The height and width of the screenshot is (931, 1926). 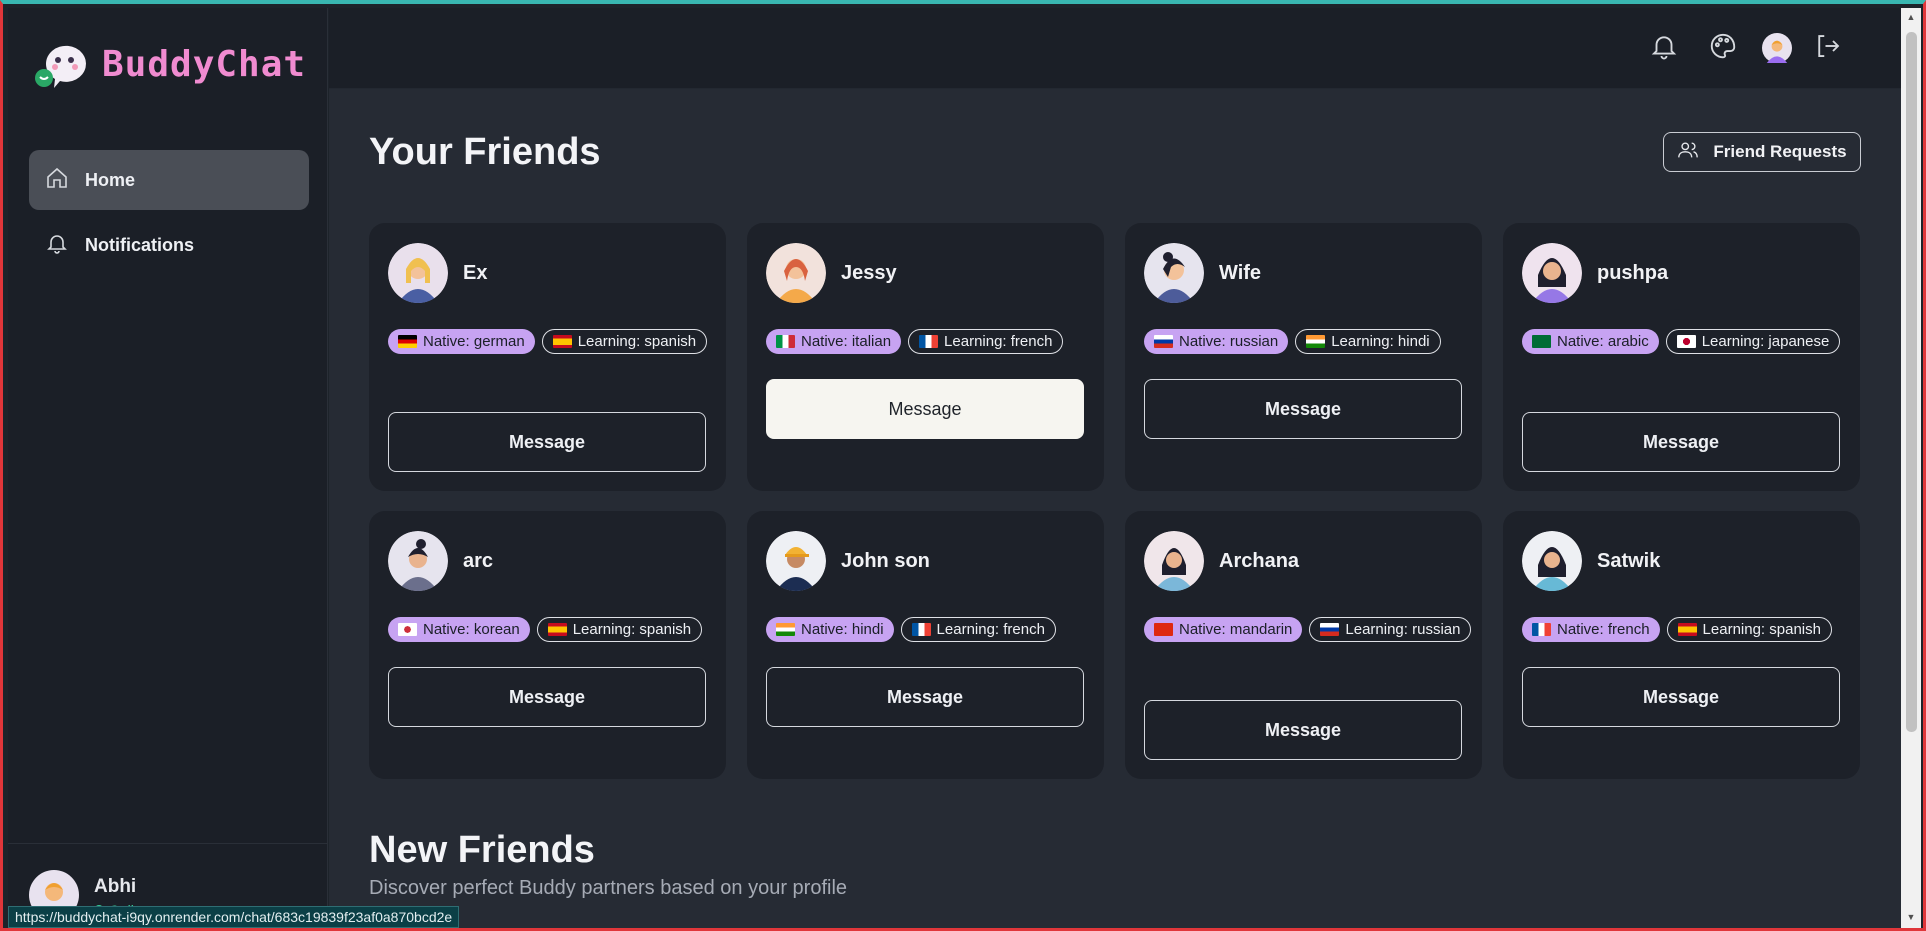 I want to click on page-scrollbar: ▲ ▼, so click(x=1911, y=468).